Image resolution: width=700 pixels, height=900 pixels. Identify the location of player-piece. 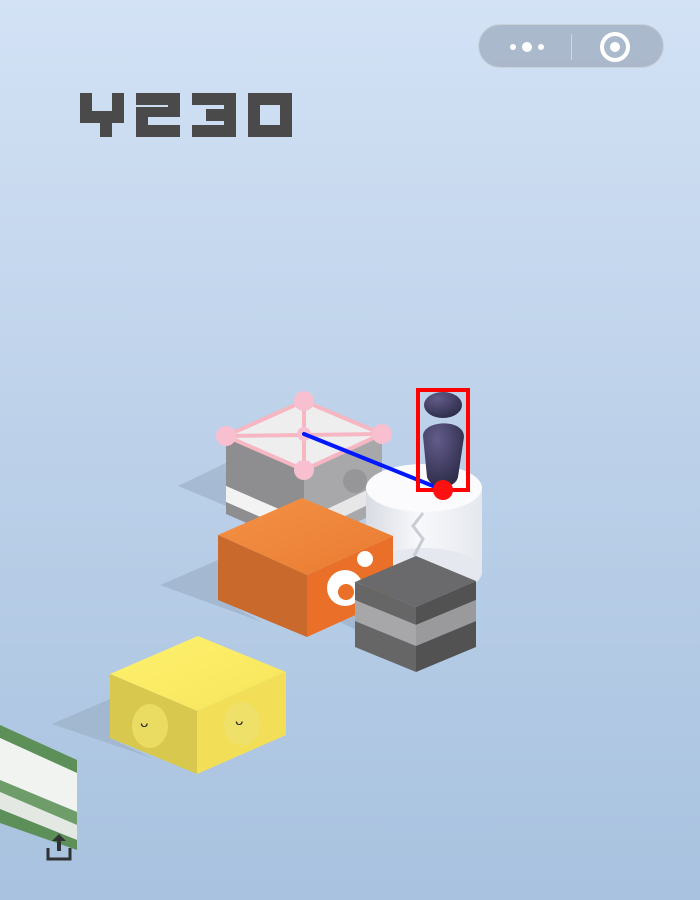
(443, 439).